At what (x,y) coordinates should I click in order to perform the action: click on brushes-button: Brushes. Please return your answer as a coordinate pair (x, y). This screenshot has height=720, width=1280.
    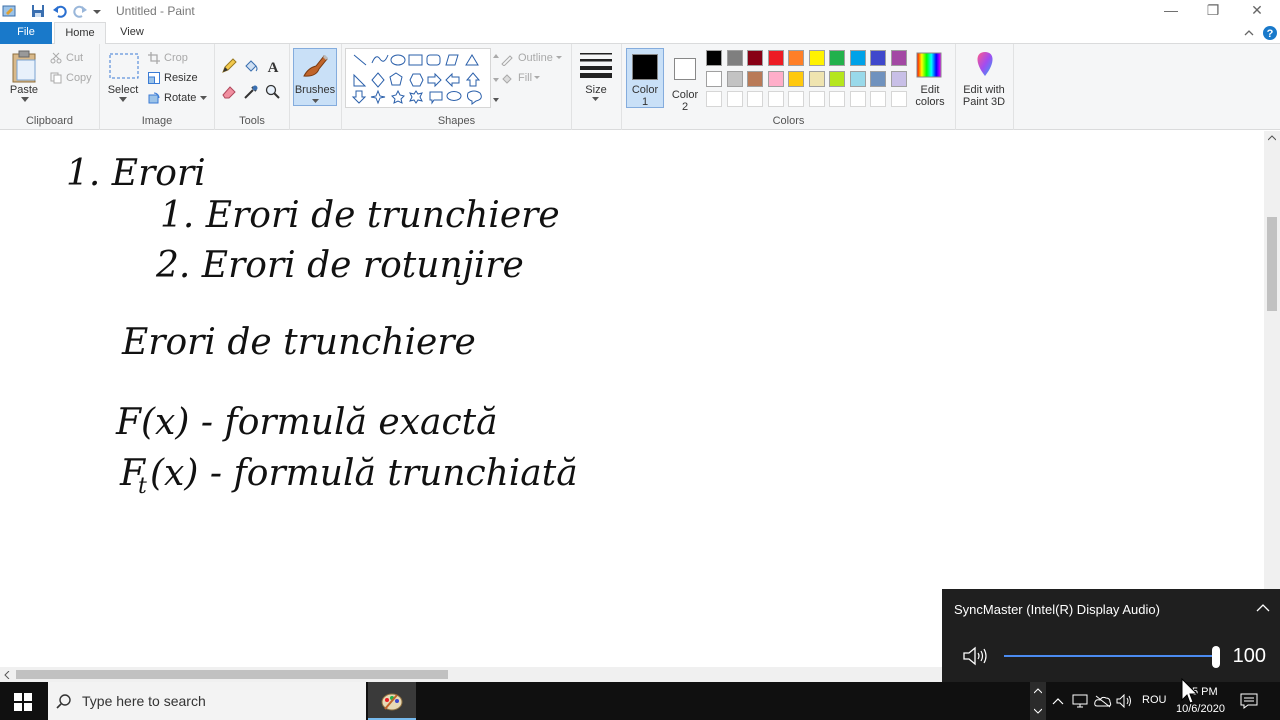
    Looking at the image, I should click on (315, 77).